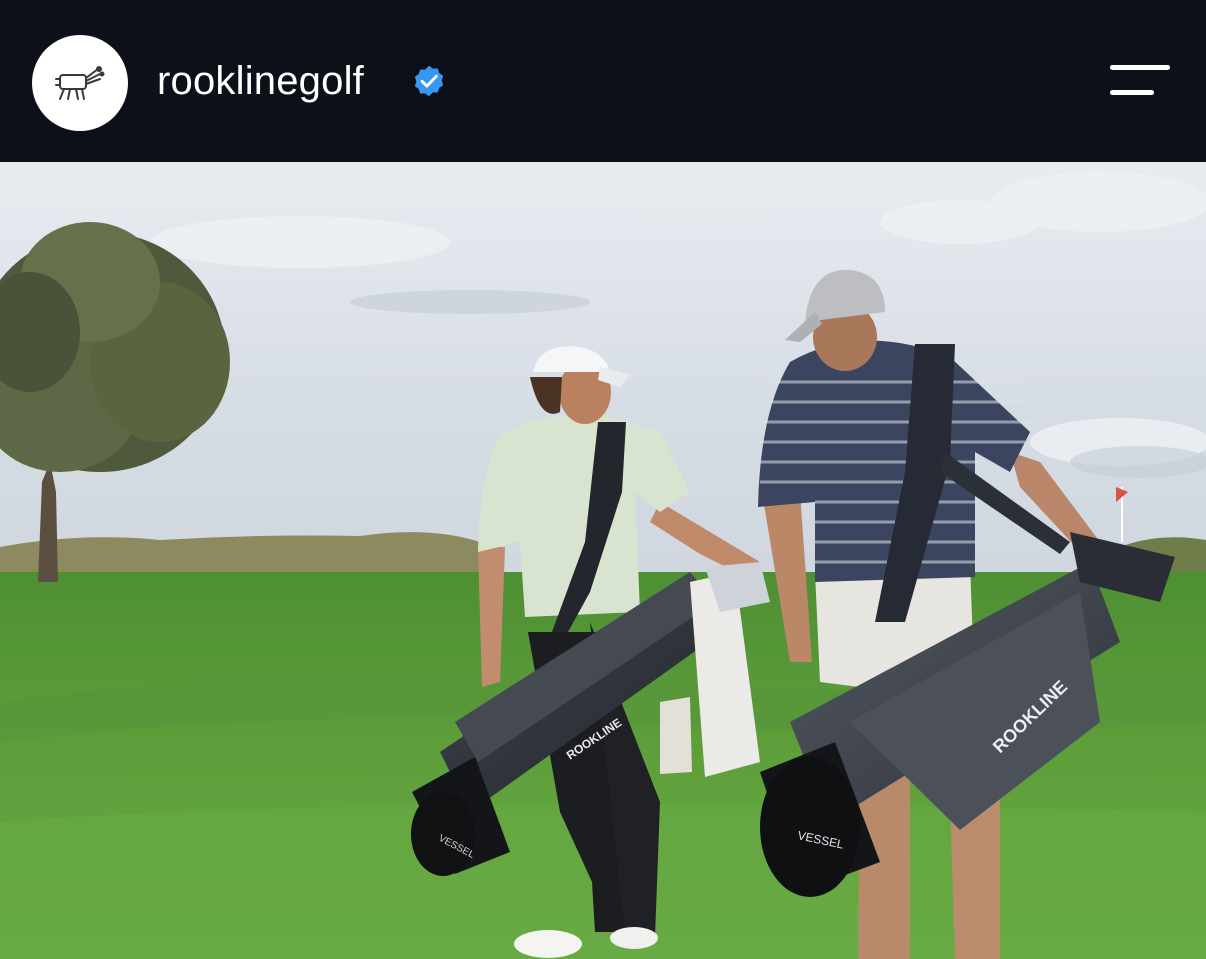  Describe the element at coordinates (1140, 81) in the screenshot. I see `menu-icon` at that location.